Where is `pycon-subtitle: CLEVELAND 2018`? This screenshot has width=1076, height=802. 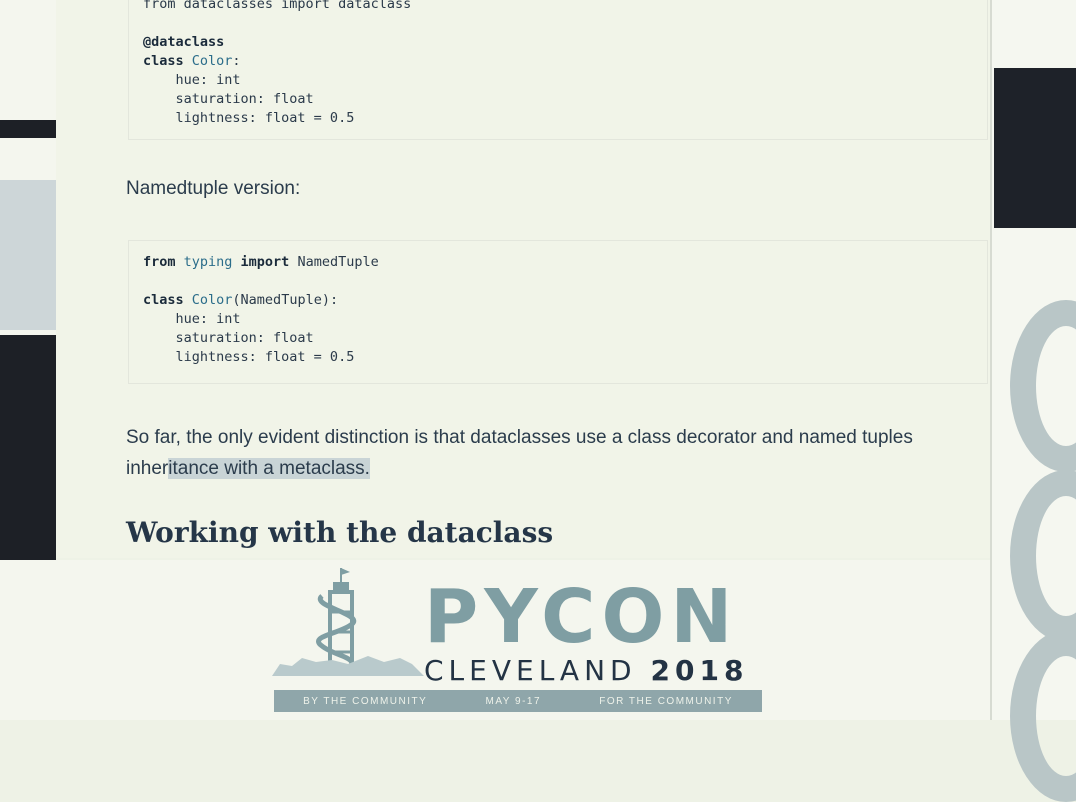
pycon-subtitle: CLEVELAND 2018 is located at coordinates (586, 670).